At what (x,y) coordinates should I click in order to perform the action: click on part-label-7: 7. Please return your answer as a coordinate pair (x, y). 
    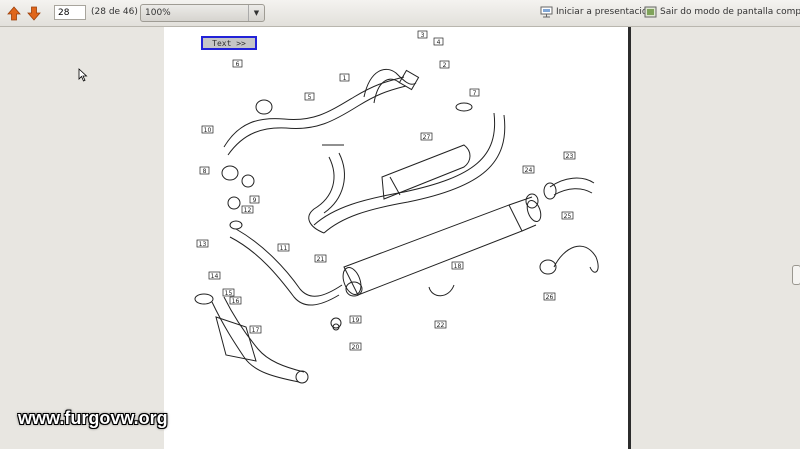
    Looking at the image, I should click on (474, 92).